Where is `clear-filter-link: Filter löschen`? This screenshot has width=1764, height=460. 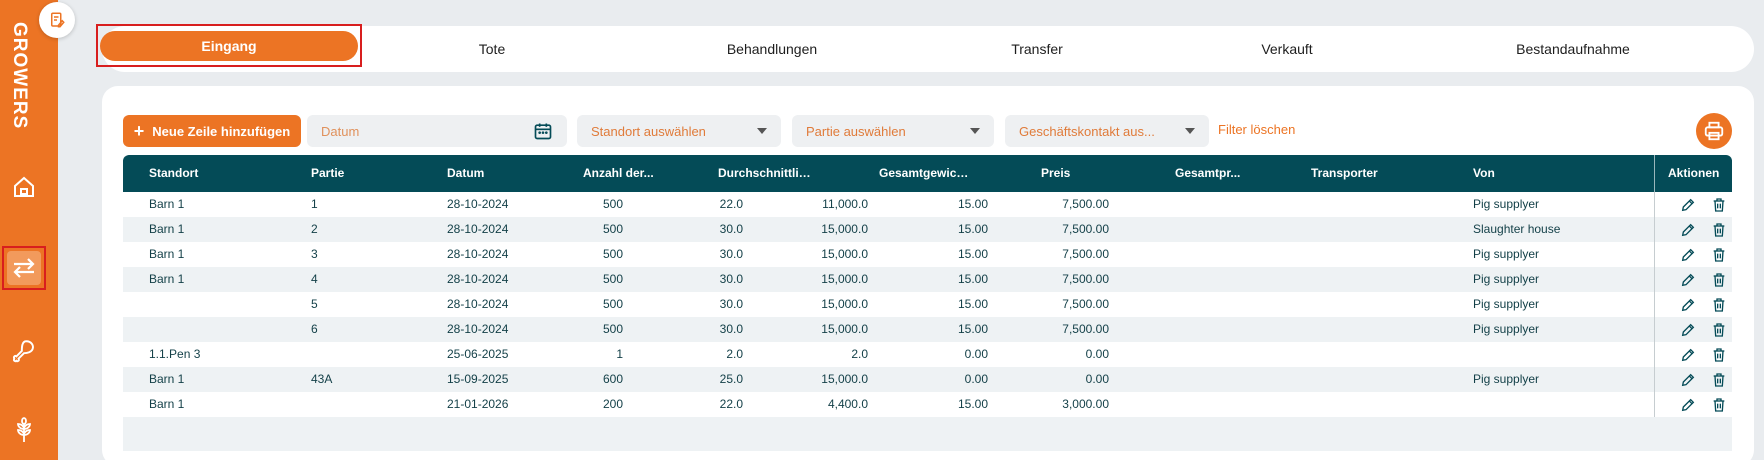 clear-filter-link: Filter löschen is located at coordinates (1256, 129).